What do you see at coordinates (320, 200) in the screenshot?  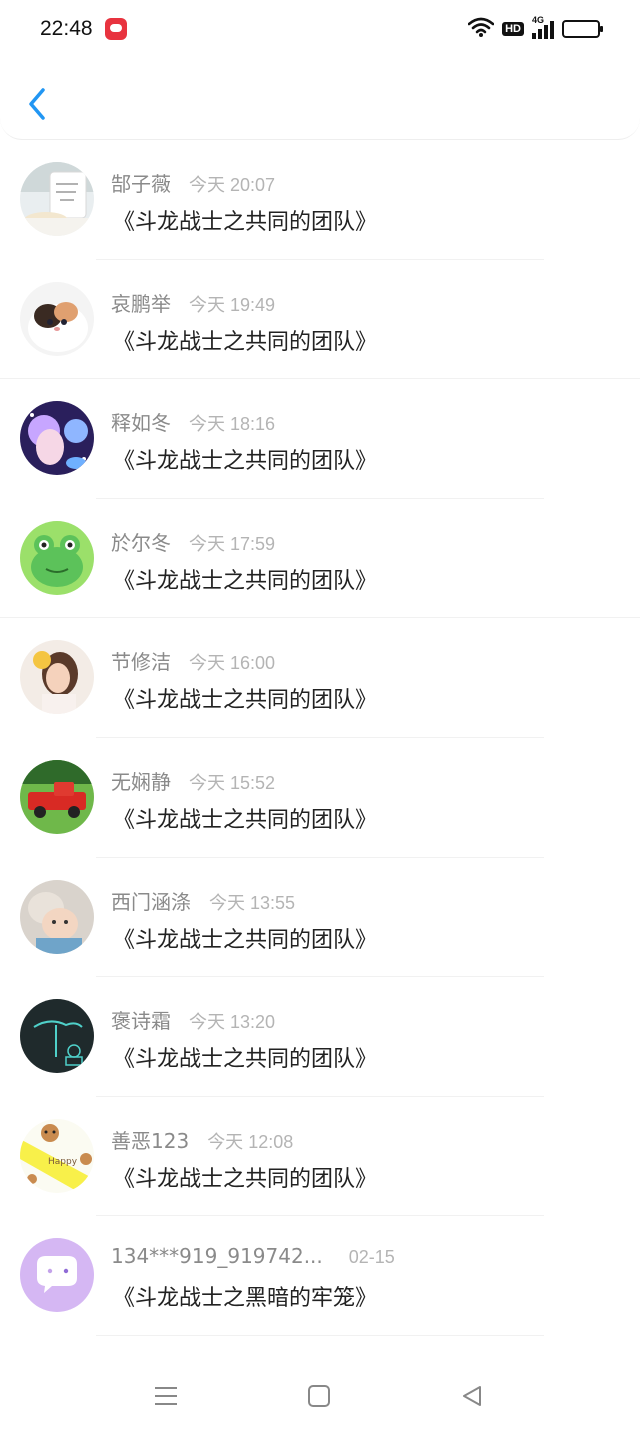 I see `list-item: 郜子薇 今天 20:07 《斗龙战士之共同的团队》` at bounding box center [320, 200].